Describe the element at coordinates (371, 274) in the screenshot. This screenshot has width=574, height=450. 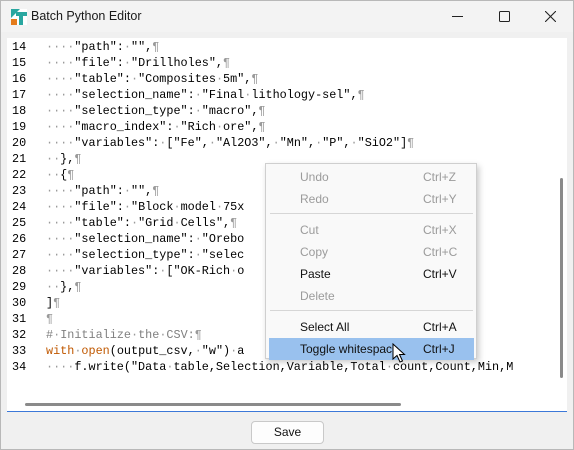
I see `menu-item-paste: Paste Ctrl+V` at that location.